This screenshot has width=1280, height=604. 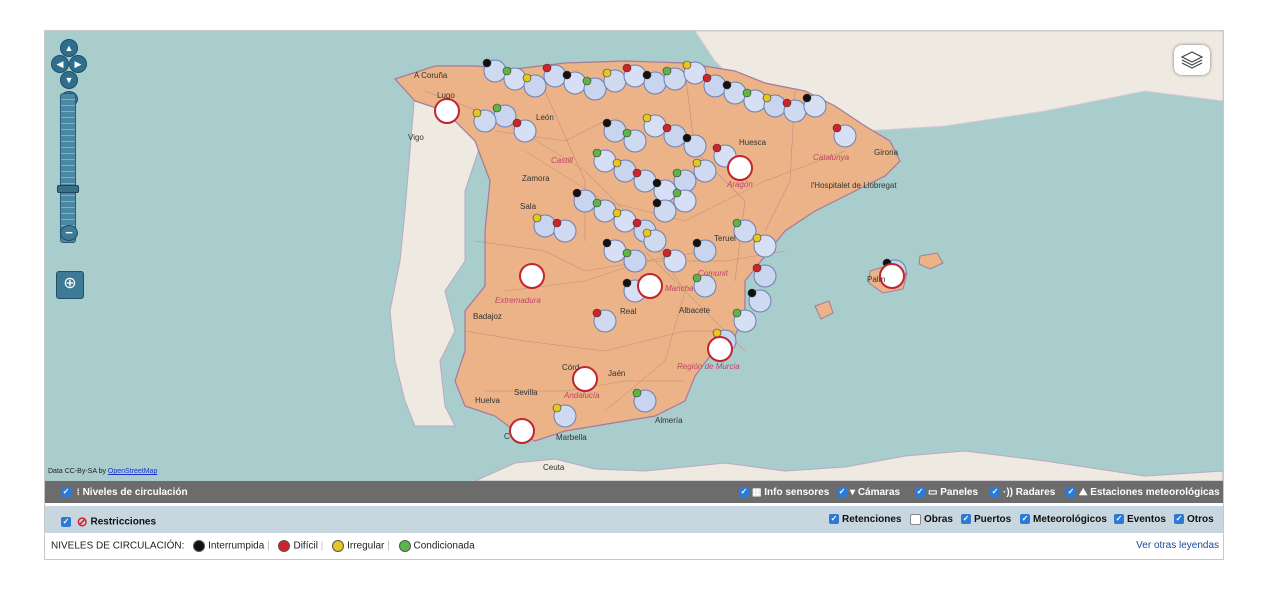 What do you see at coordinates (1143, 492) in the screenshot?
I see `toggle-estaciones: ✓ ⛰ Estaciones meteorológicas` at bounding box center [1143, 492].